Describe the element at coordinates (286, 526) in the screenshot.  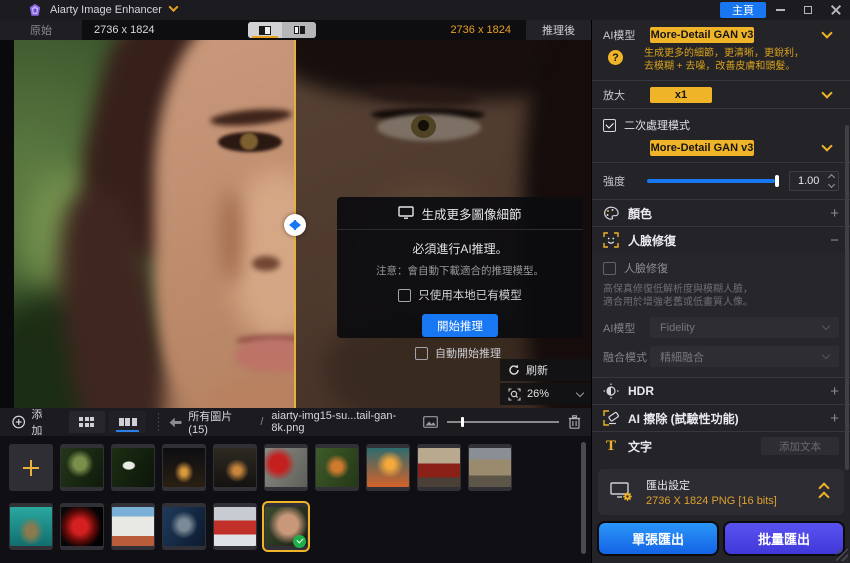
I see `thumbnail-woman-portrait` at that location.